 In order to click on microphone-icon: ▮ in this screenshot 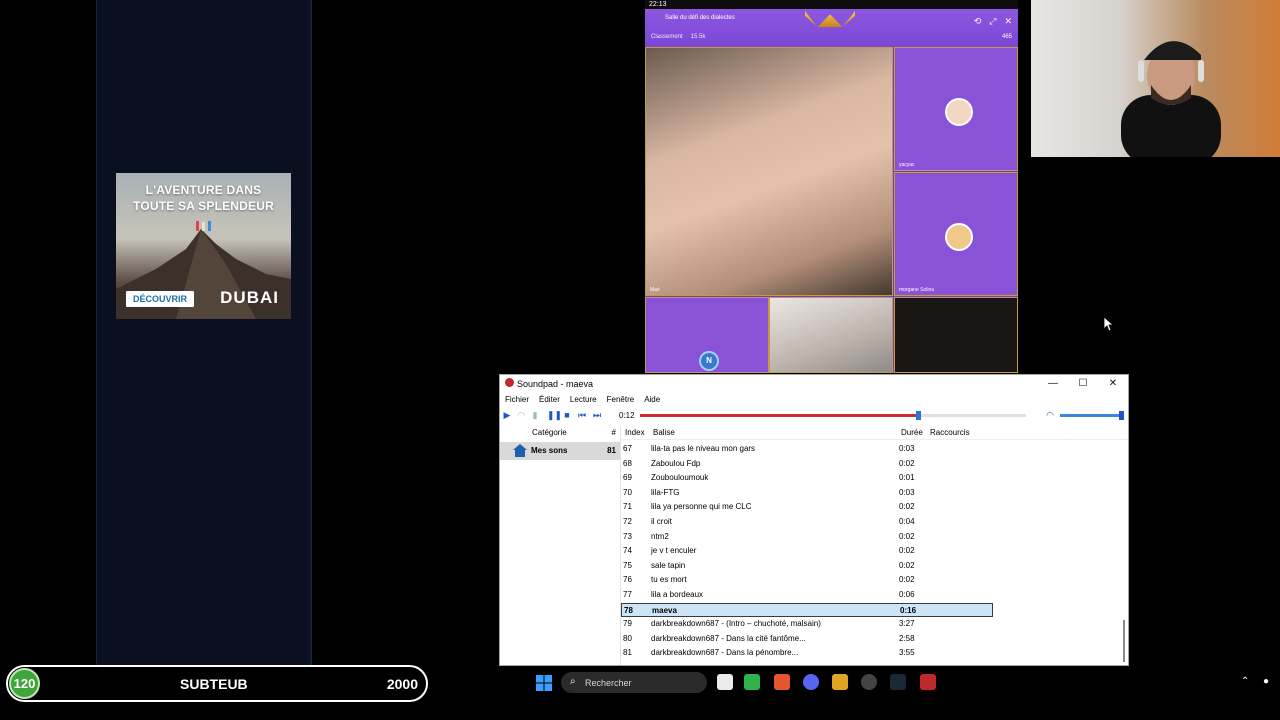, I will do `click(535, 415)`.